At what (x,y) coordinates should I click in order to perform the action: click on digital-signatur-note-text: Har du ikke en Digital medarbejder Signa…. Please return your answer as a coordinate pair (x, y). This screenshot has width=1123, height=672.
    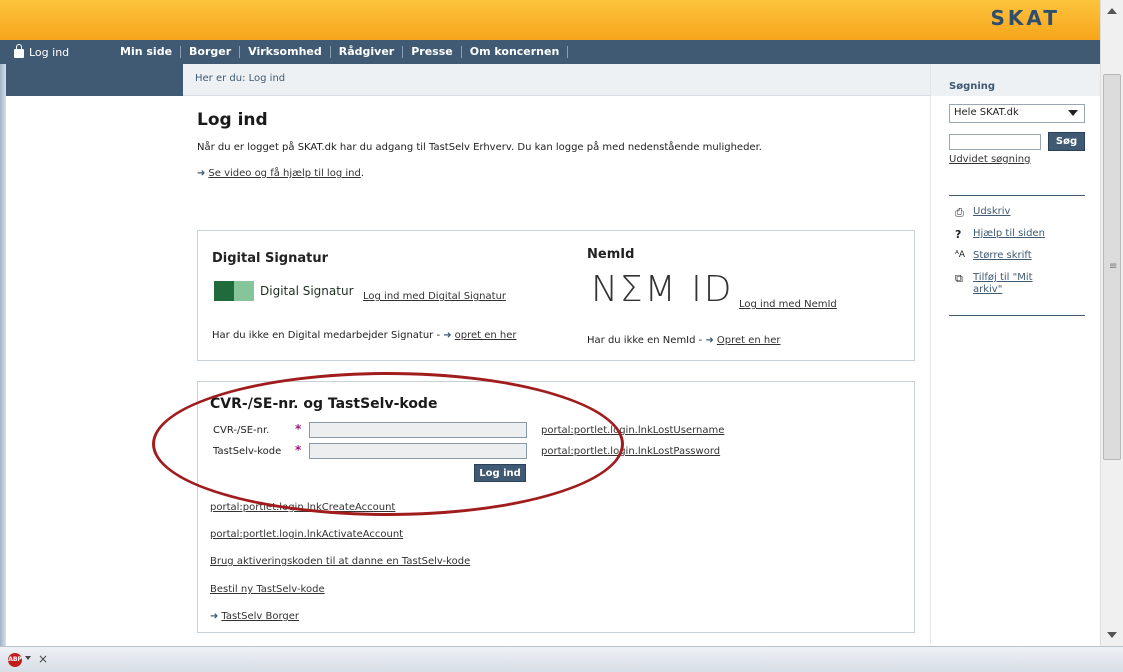
    Looking at the image, I should click on (328, 335).